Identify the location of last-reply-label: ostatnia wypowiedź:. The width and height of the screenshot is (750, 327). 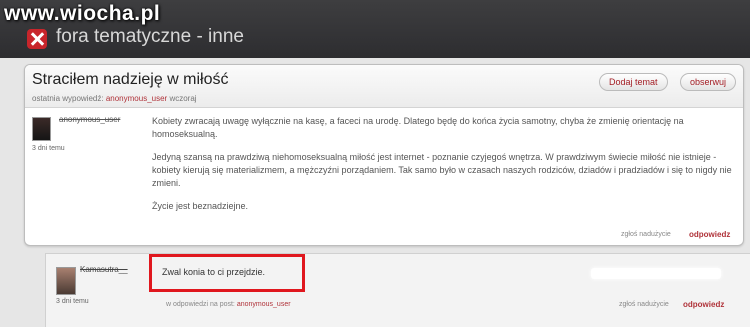
(68, 98).